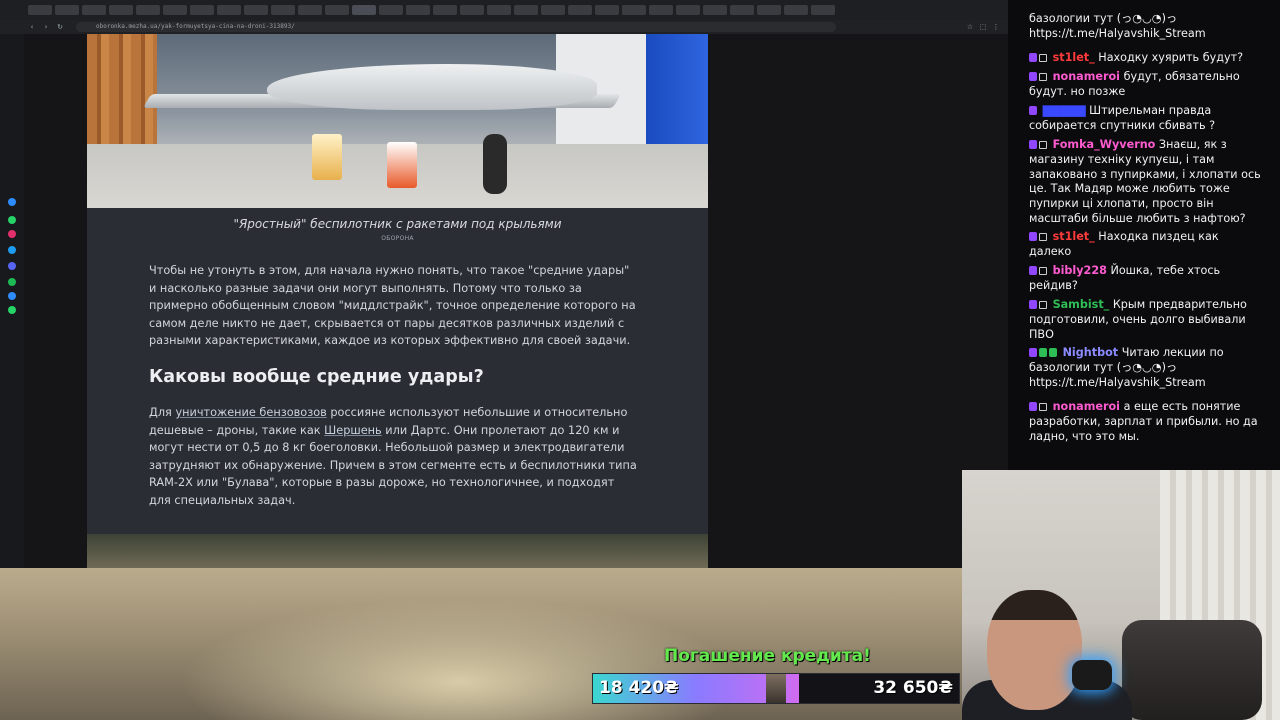  I want to click on microphone, so click(1092, 675).